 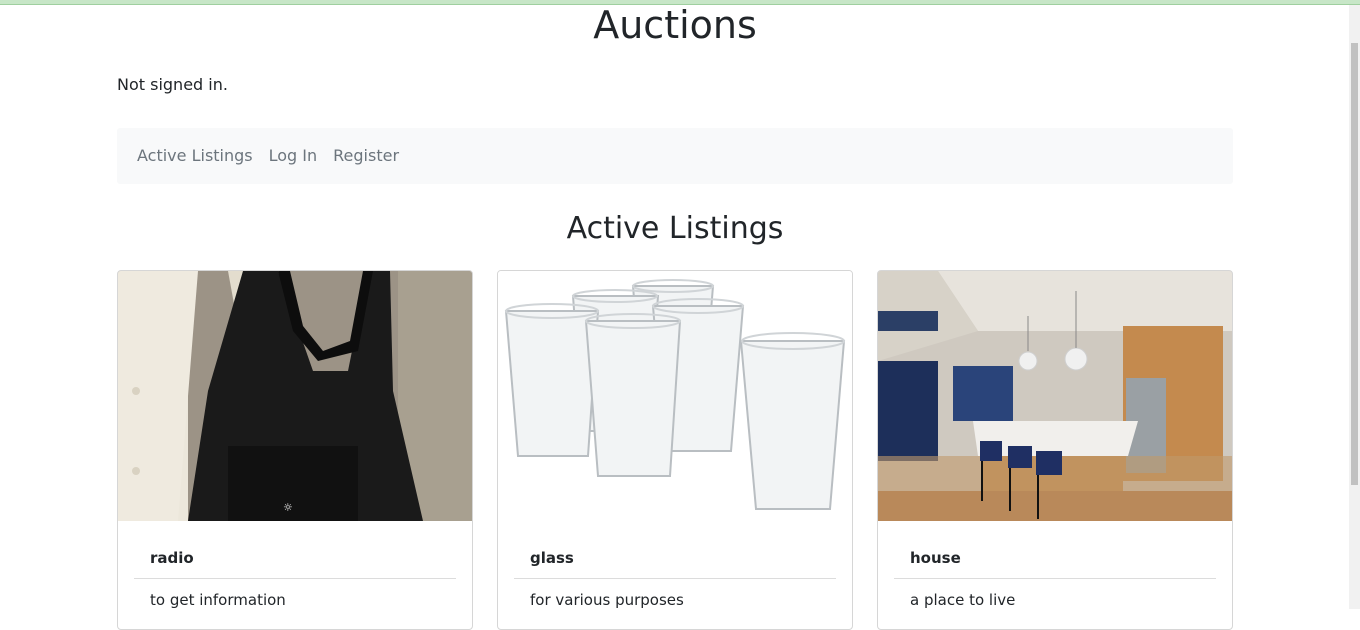 I want to click on nav-link-log-in: Log In, so click(x=293, y=156).